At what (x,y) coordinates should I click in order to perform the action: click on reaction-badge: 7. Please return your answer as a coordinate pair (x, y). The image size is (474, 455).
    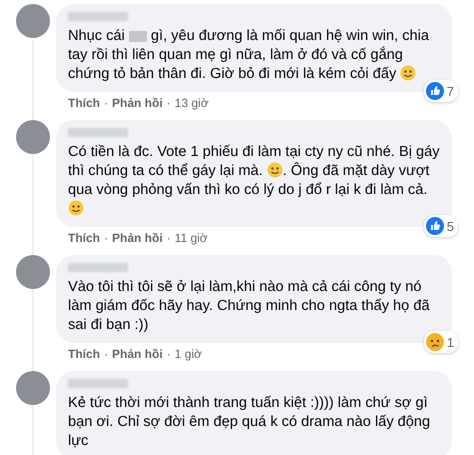
    Looking at the image, I should click on (441, 91).